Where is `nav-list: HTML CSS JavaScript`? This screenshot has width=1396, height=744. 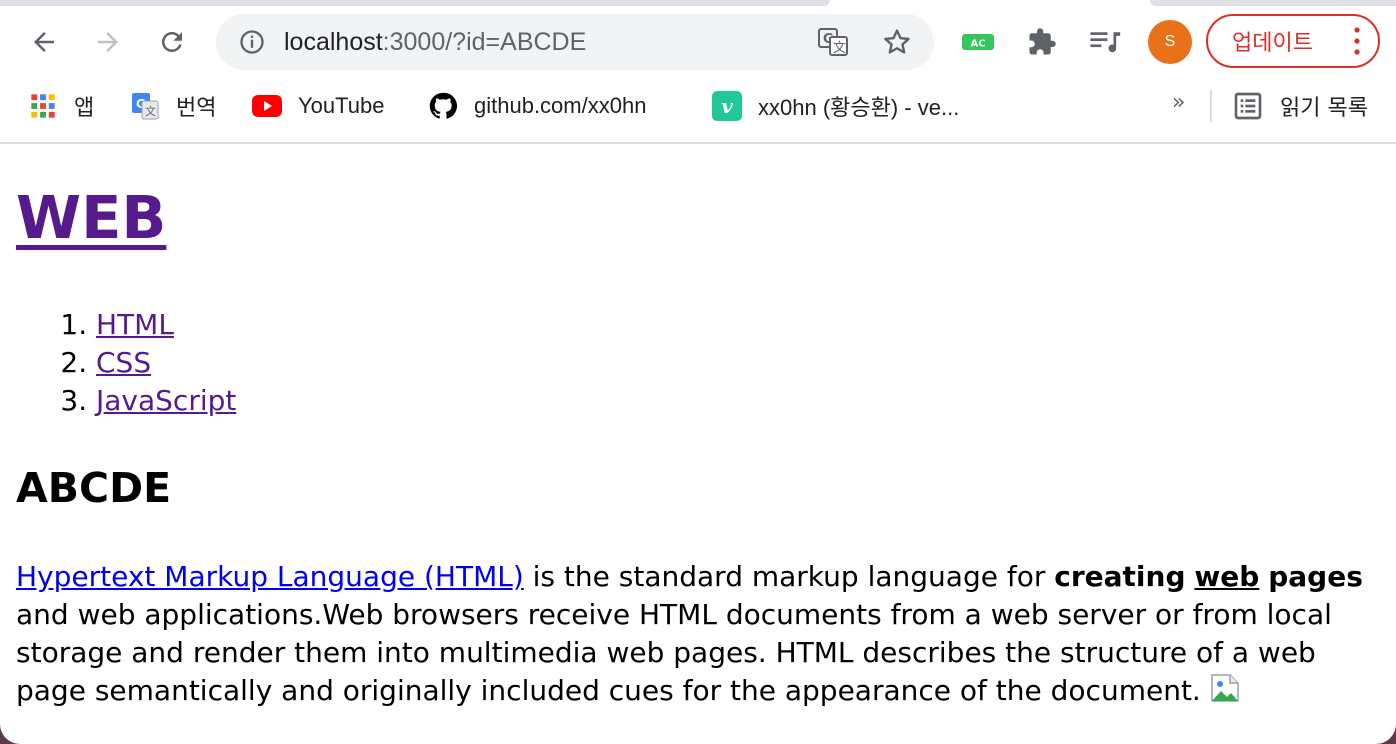 nav-list: HTML CSS JavaScript is located at coordinates (126, 363).